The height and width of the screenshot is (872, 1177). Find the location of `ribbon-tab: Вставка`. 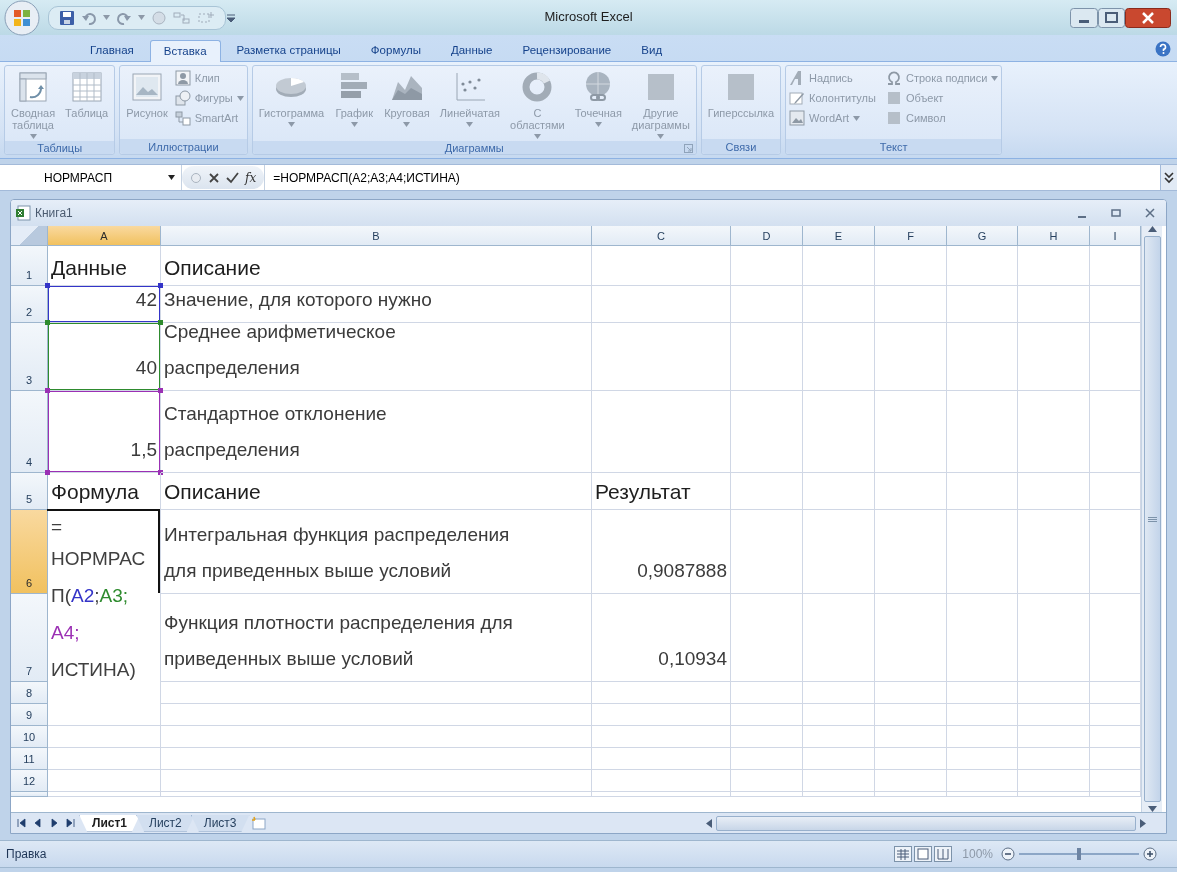

ribbon-tab: Вставка is located at coordinates (185, 51).